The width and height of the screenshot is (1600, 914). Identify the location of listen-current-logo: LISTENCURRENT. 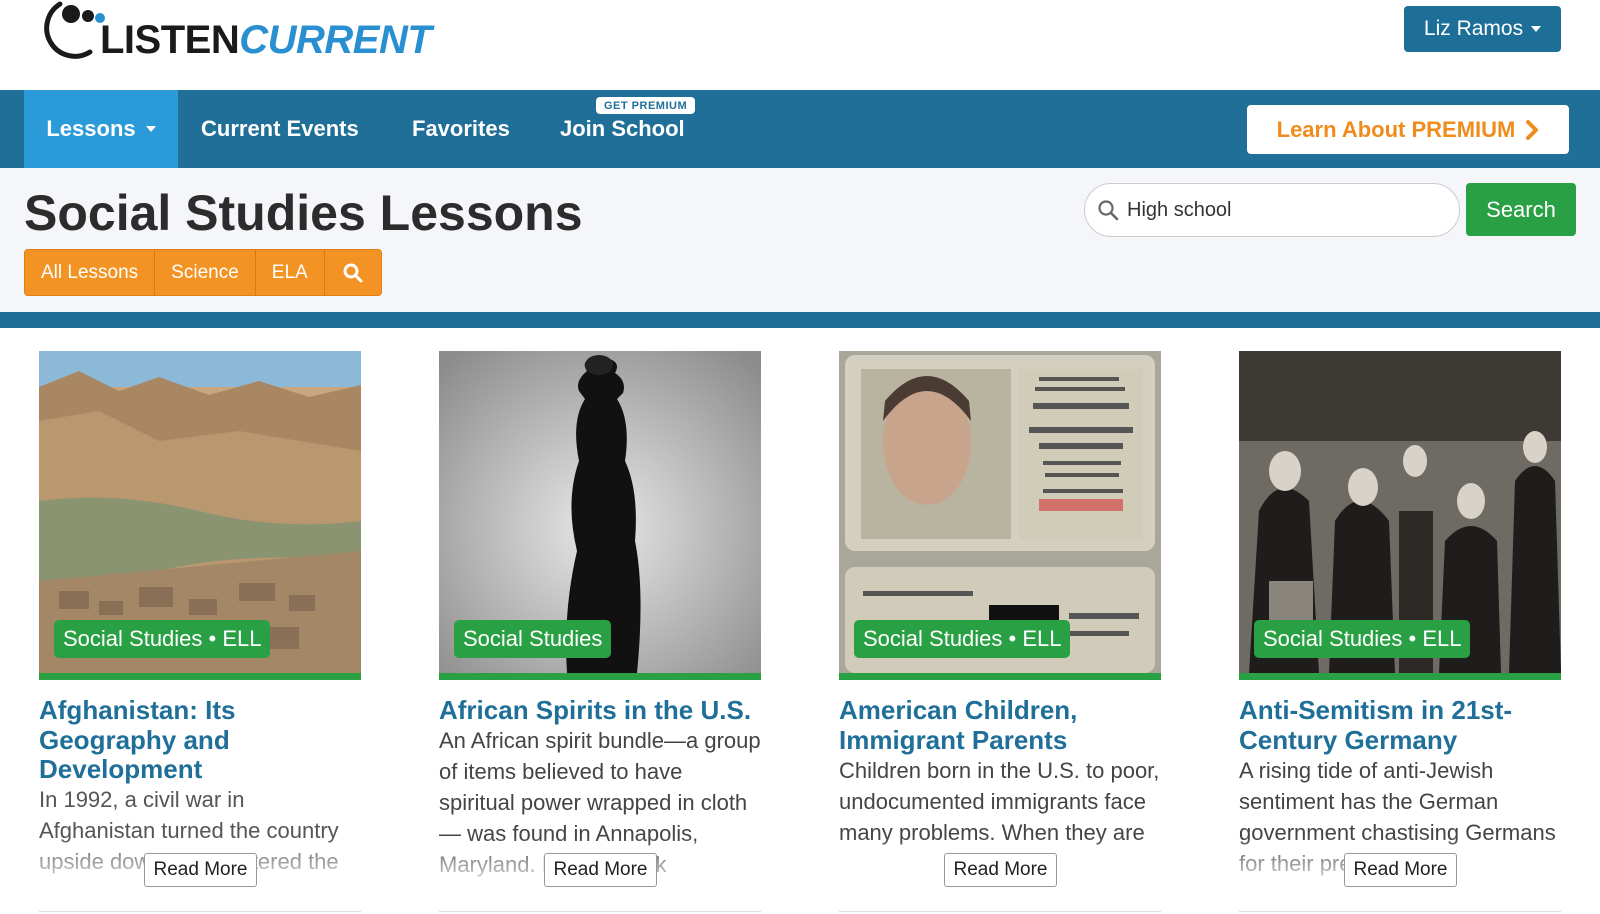
(235, 33).